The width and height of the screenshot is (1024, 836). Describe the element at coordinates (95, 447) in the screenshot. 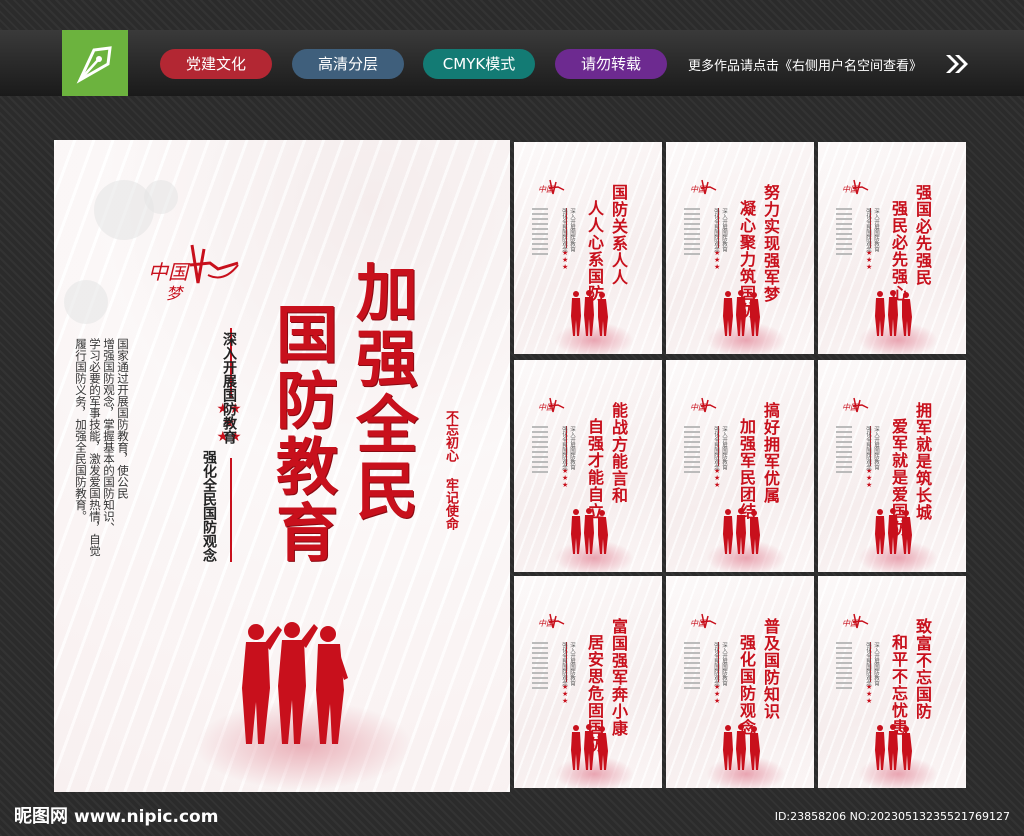

I see `intro-line: 学习必要的军事技能，激发爱国热情，自觉` at that location.